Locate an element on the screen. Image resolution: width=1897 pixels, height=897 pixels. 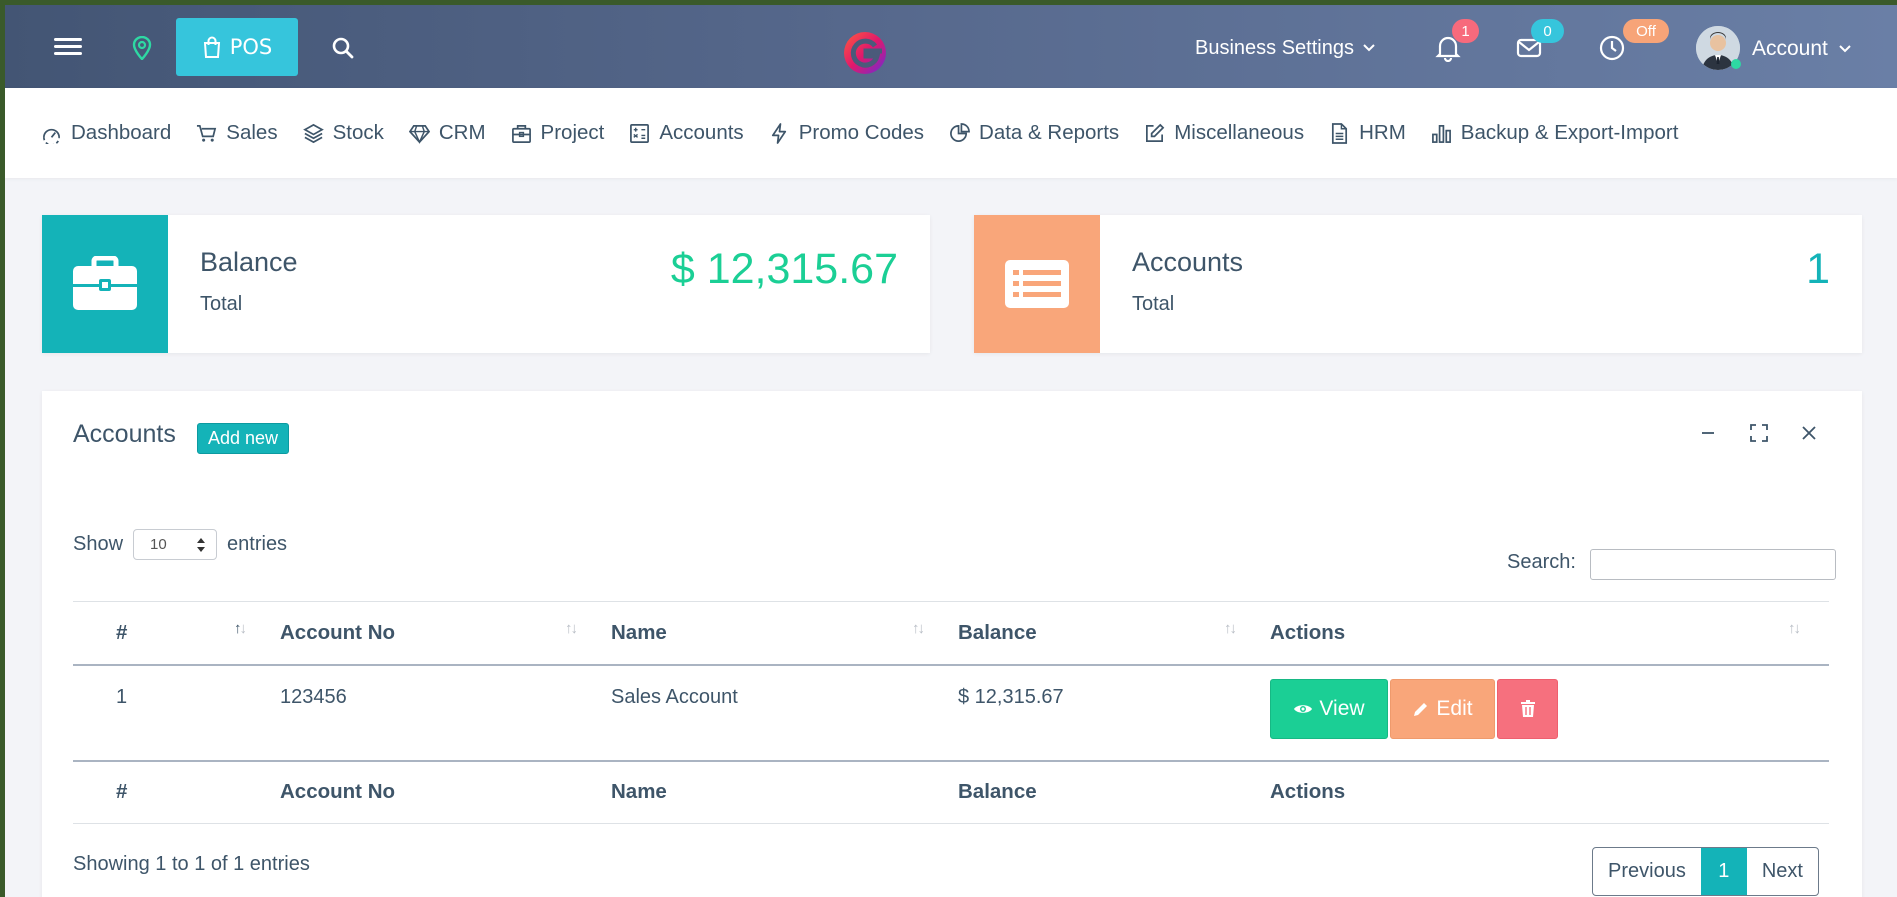
menu-item-label: Dashboard is located at coordinates (121, 132).